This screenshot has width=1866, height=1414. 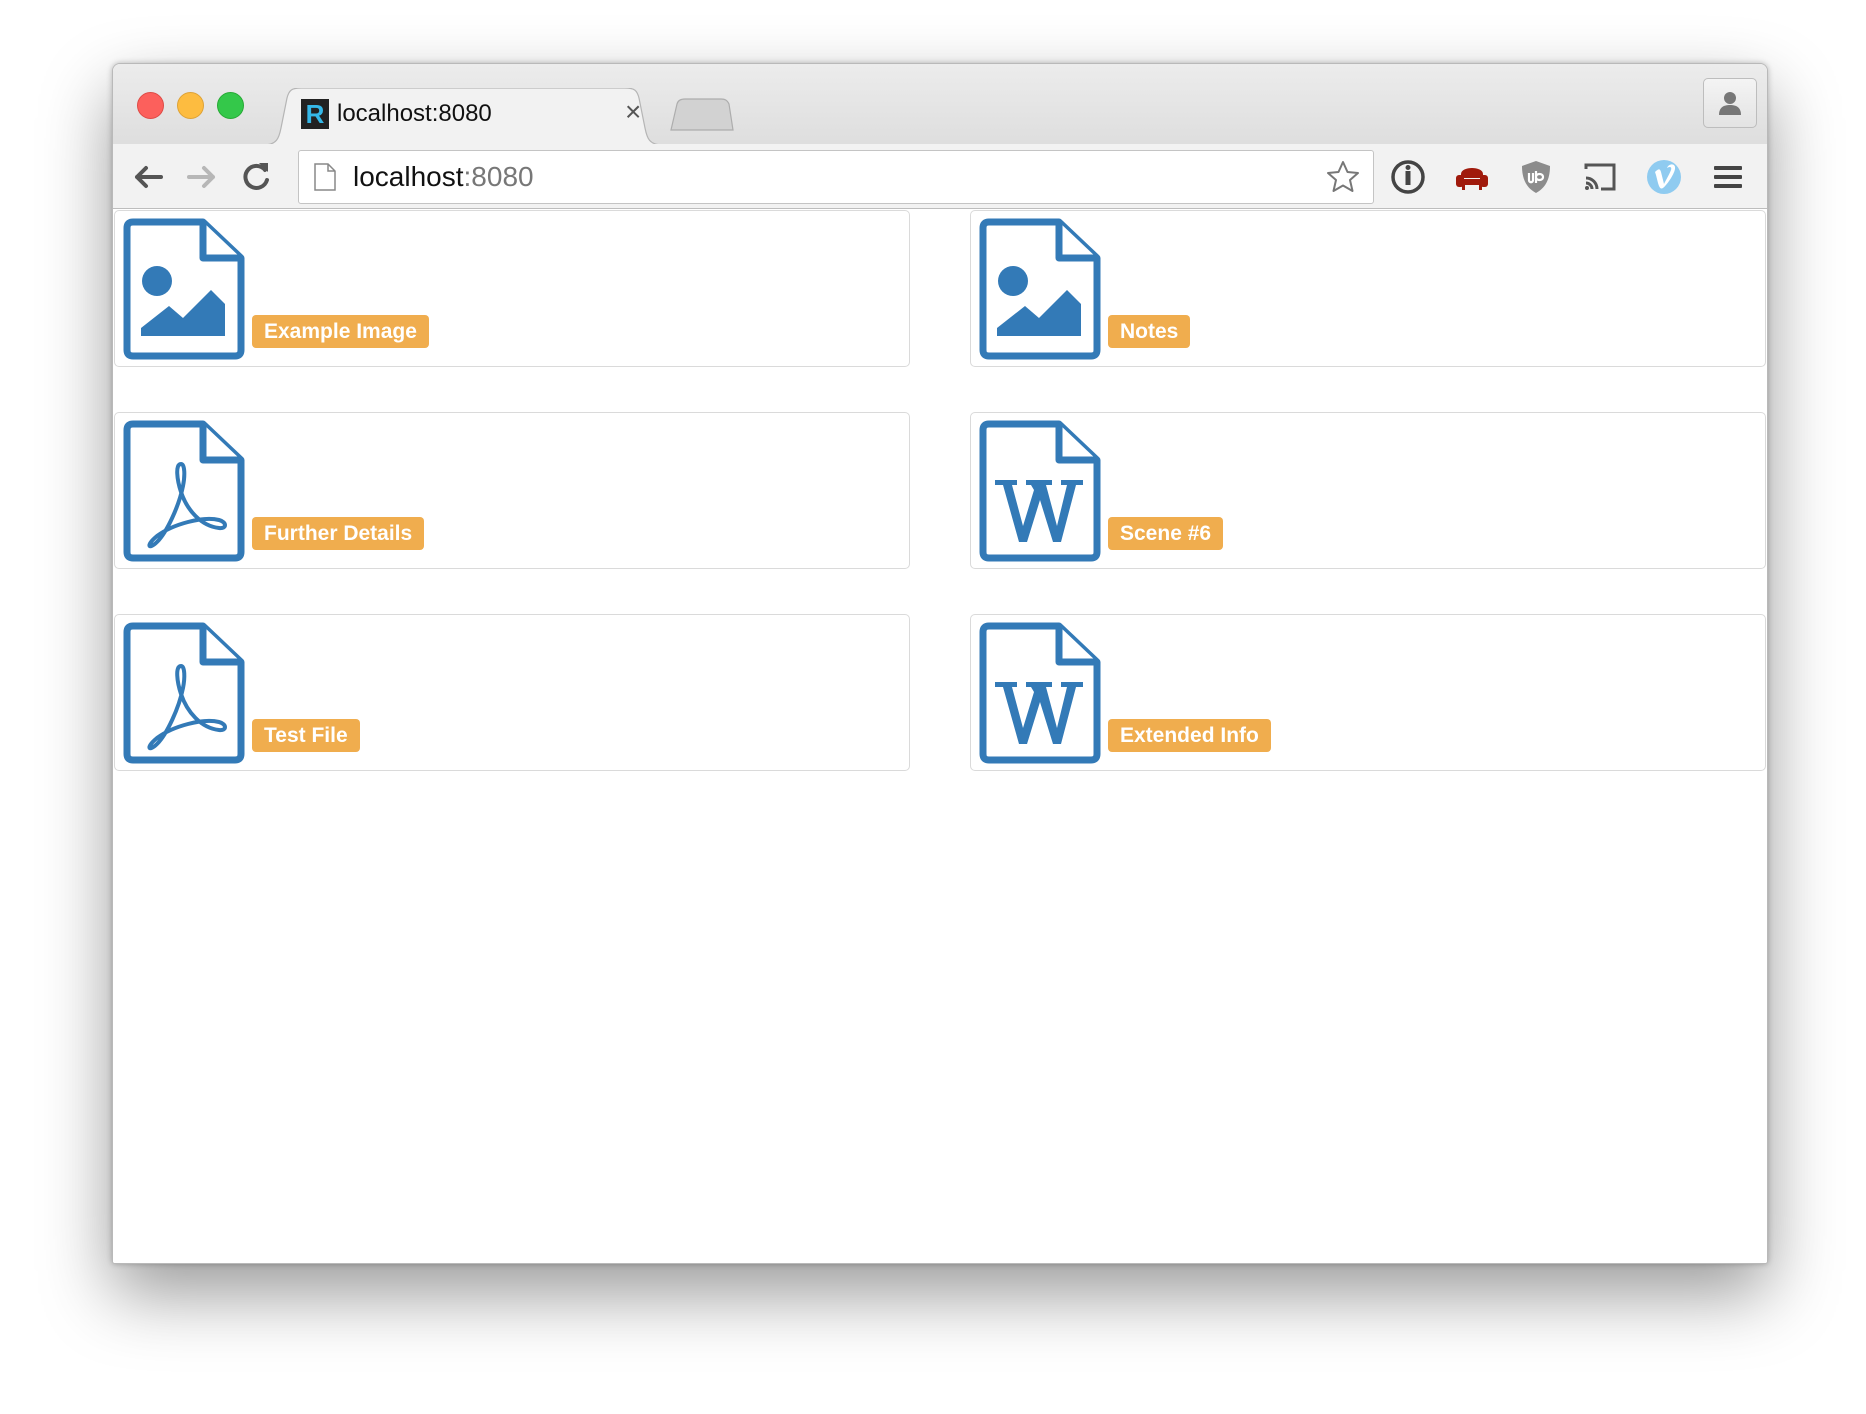 What do you see at coordinates (1728, 177) in the screenshot?
I see `menu-icon` at bounding box center [1728, 177].